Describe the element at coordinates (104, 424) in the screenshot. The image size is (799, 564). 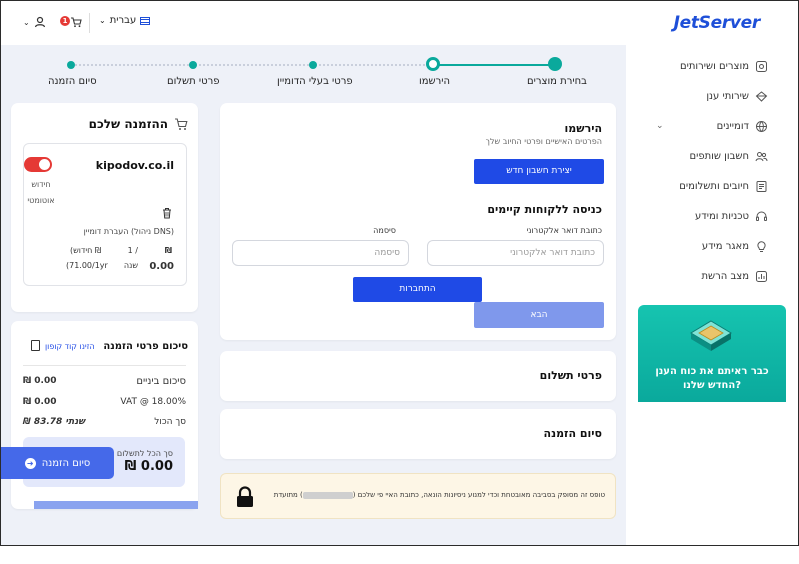
I see `total-row: סך הכול ₪ 83.78 שנתי` at that location.